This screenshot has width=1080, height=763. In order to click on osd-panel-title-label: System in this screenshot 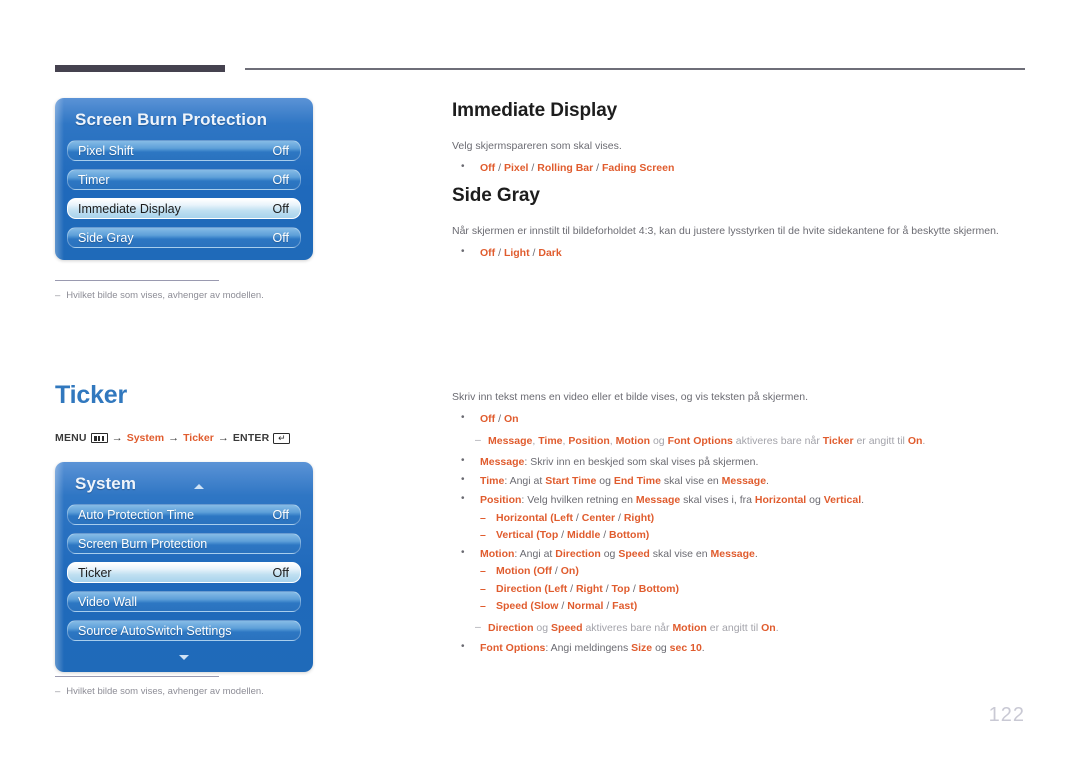, I will do `click(106, 483)`.